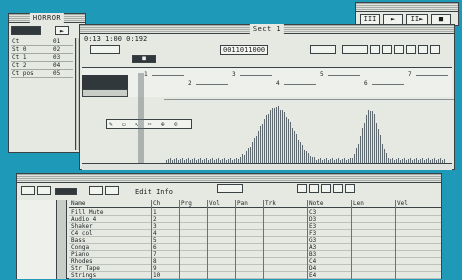 Image resolution: width=462 pixels, height=280 pixels. Describe the element at coordinates (358, 203) in the screenshot. I see `list-header-cell: Len` at that location.